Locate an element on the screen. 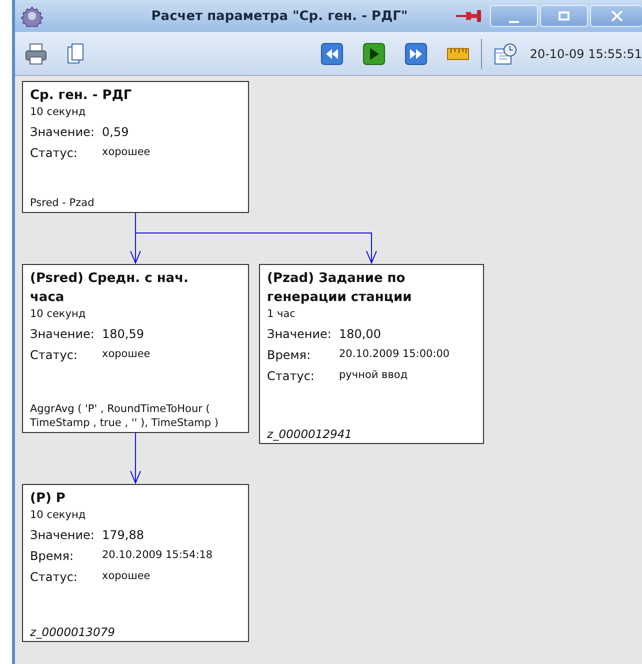 The height and width of the screenshot is (664, 642). pin-icon is located at coordinates (469, 16).